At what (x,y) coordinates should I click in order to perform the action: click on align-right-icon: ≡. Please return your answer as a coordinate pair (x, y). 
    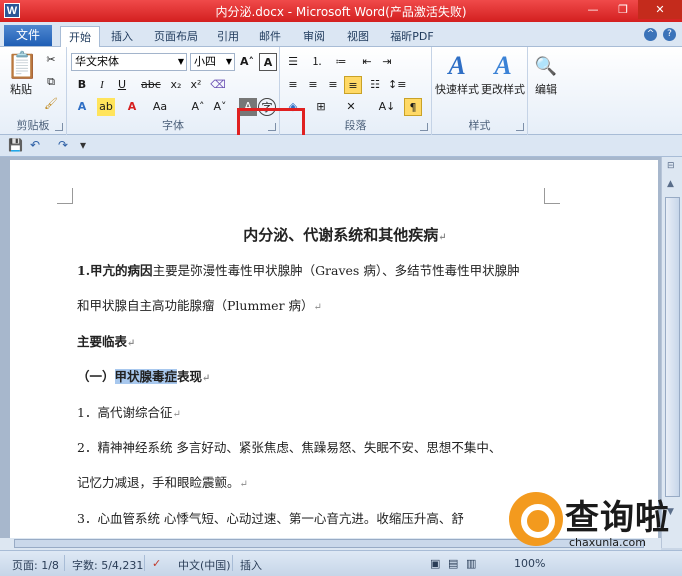
    Looking at the image, I should click on (333, 85).